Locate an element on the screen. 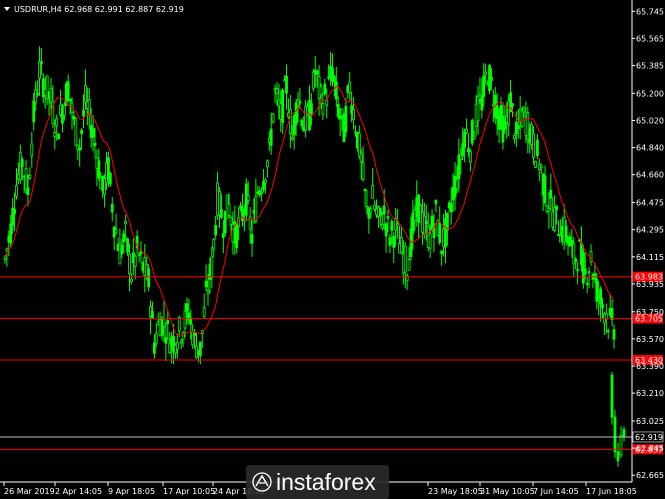  current-price-label: 62.919 is located at coordinates (649, 437).